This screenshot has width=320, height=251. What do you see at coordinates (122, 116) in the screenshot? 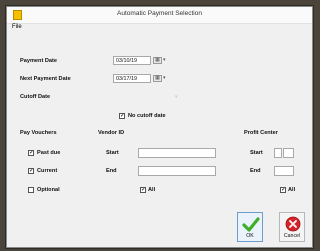
I see `no-cutoff-date-checkbox: ✓` at bounding box center [122, 116].